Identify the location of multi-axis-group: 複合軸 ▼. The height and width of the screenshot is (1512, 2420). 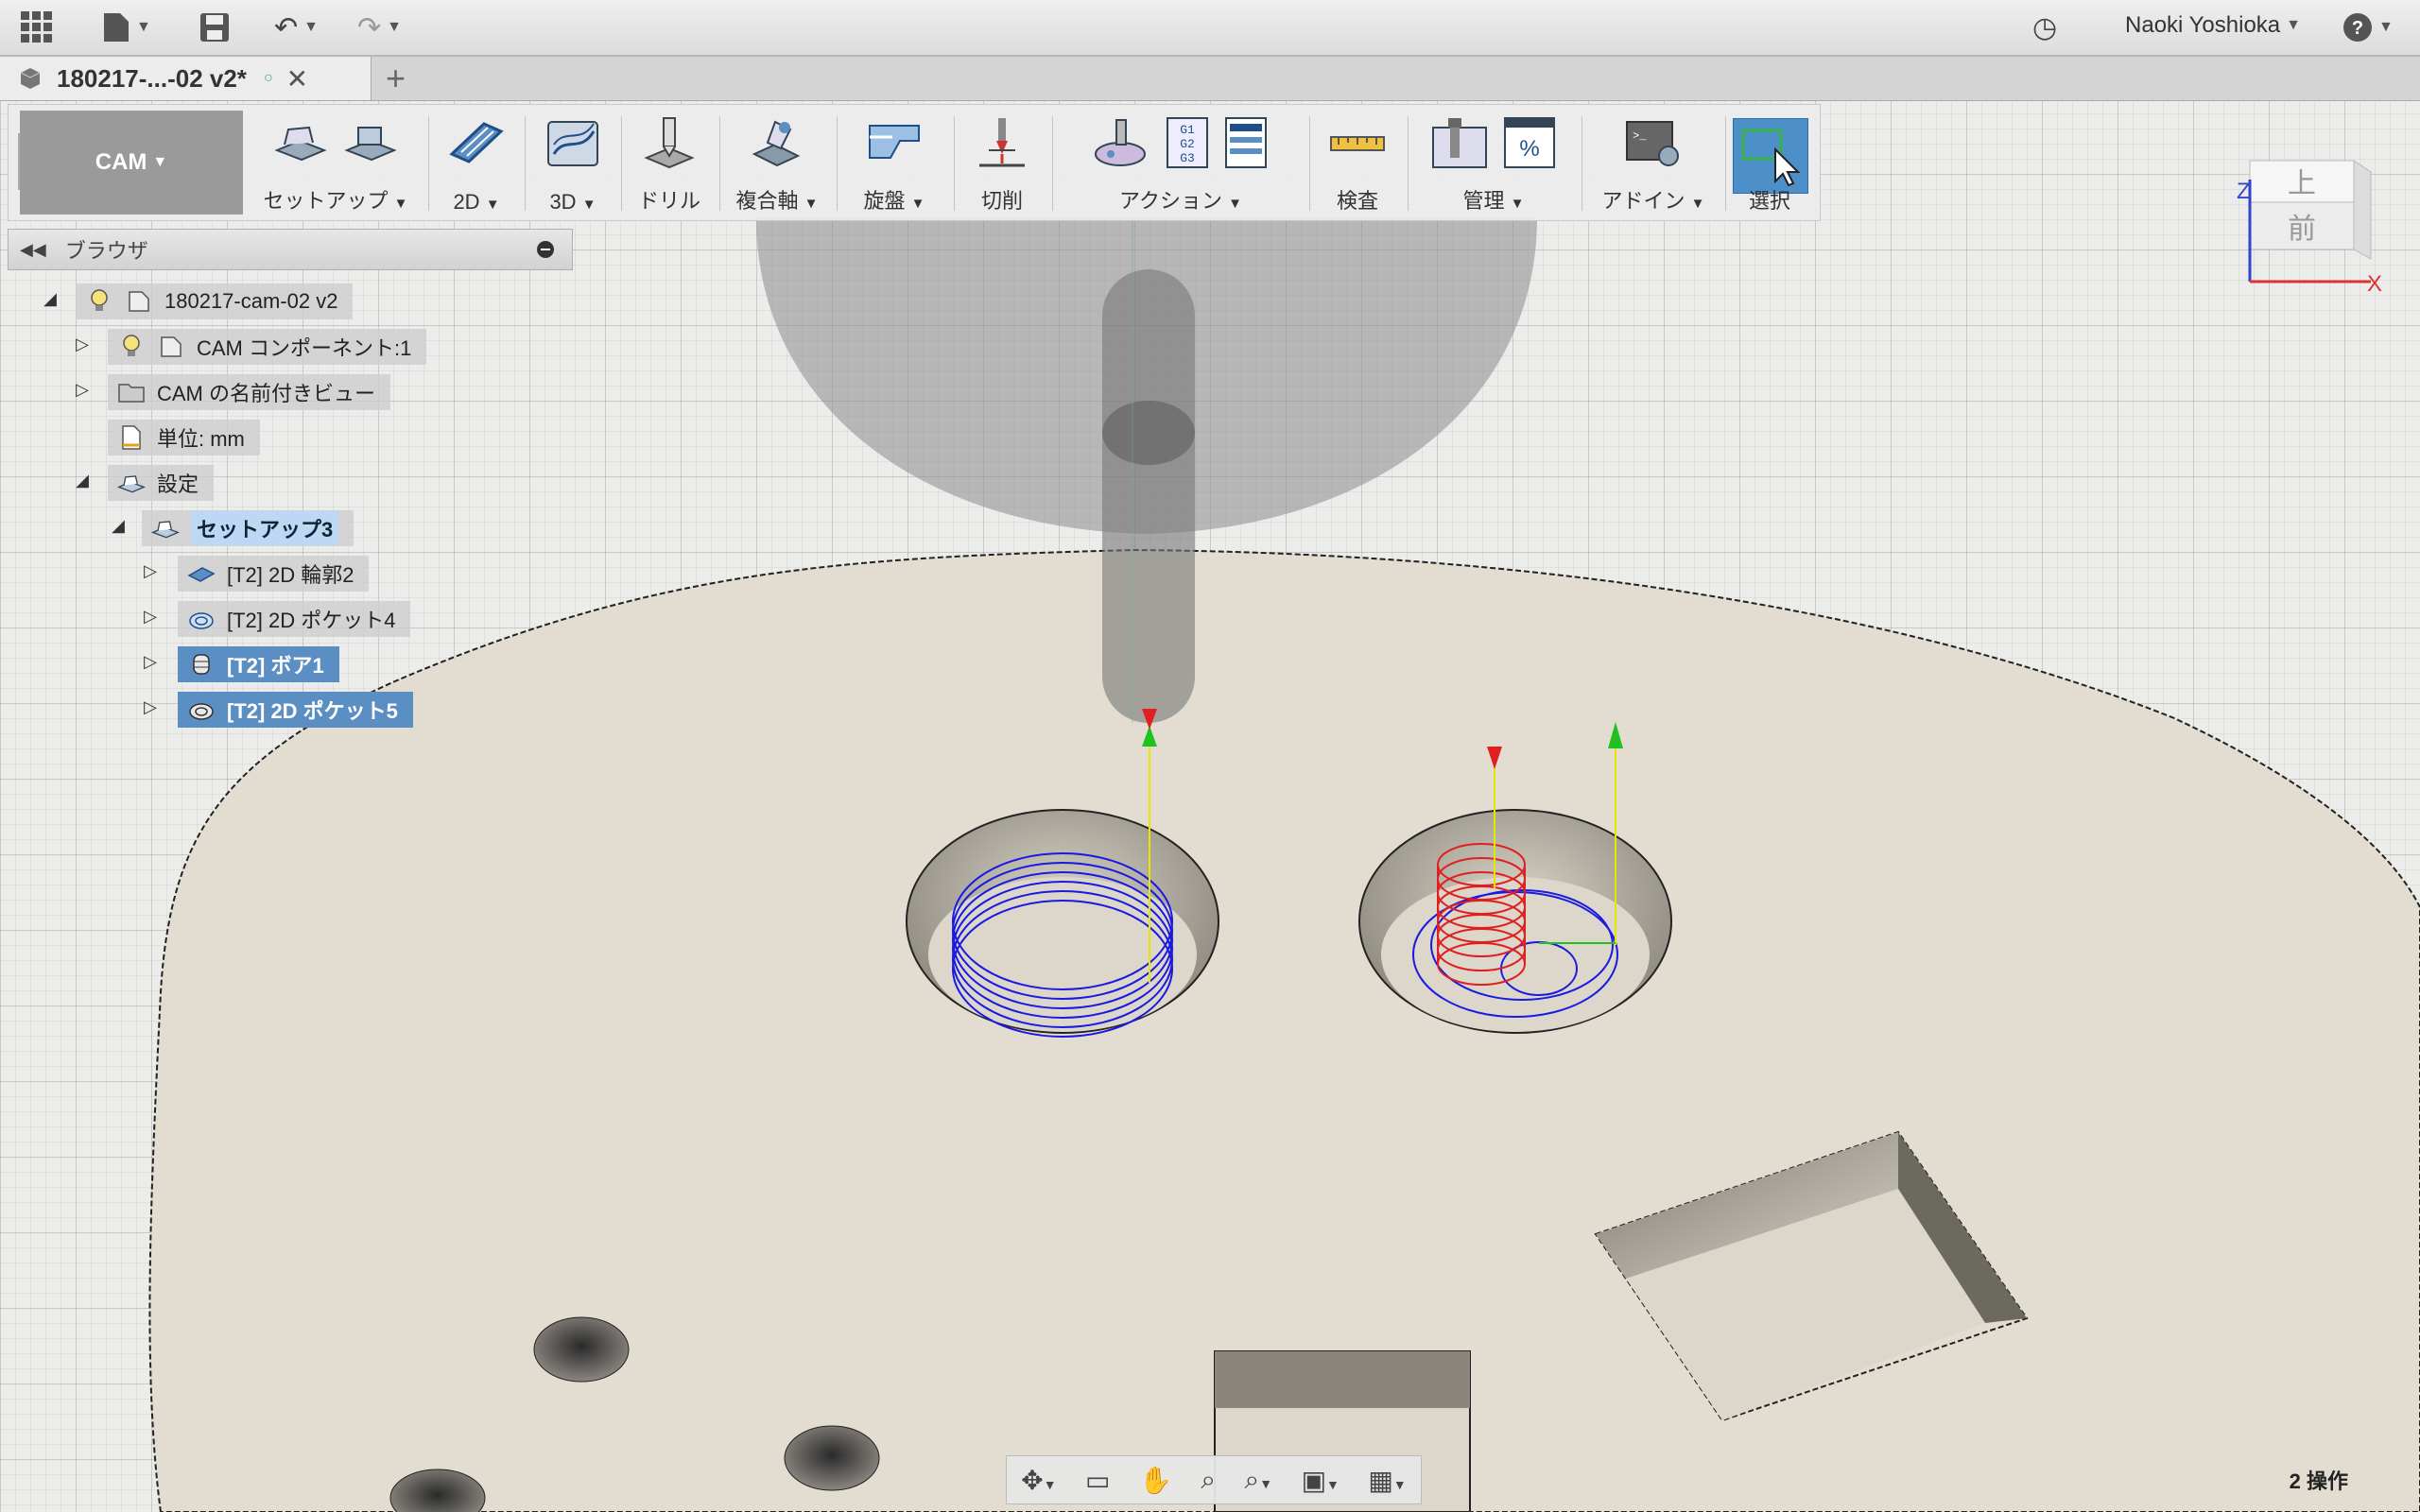
(777, 163).